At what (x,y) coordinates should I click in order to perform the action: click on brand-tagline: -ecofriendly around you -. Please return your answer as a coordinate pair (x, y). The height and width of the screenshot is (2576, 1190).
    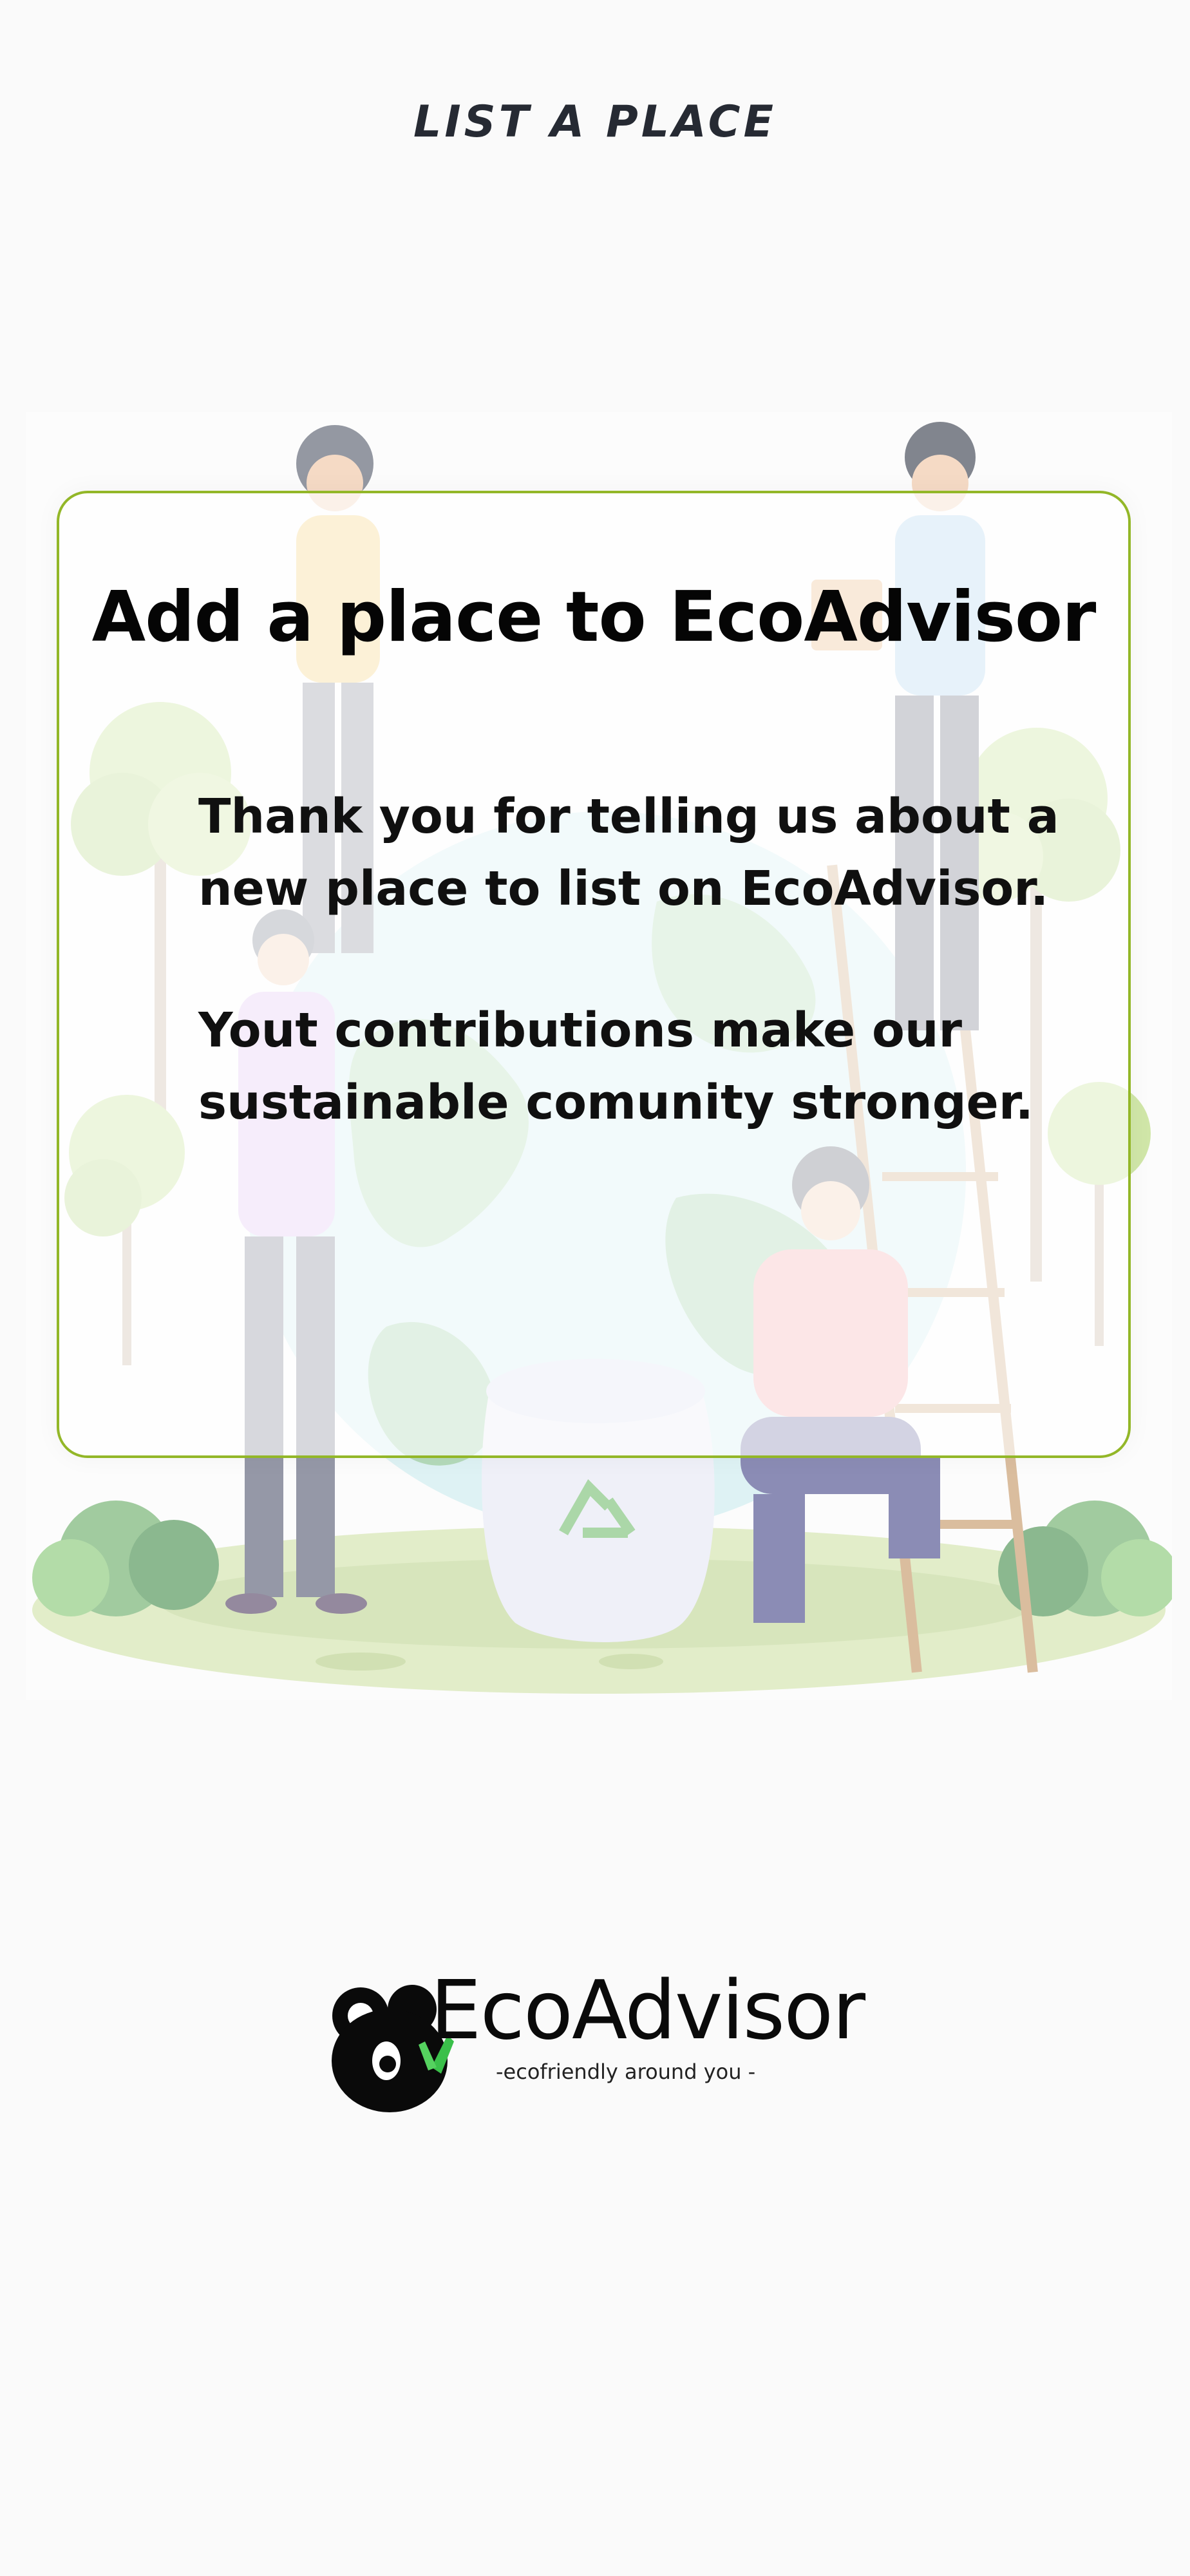
    Looking at the image, I should click on (626, 2072).